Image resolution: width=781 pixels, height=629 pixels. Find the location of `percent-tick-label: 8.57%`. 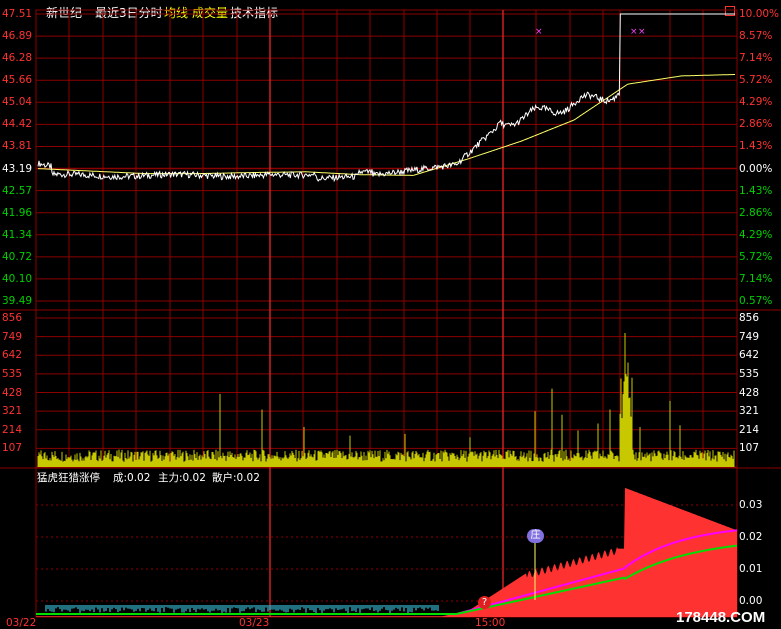

percent-tick-label: 8.57% is located at coordinates (756, 36).